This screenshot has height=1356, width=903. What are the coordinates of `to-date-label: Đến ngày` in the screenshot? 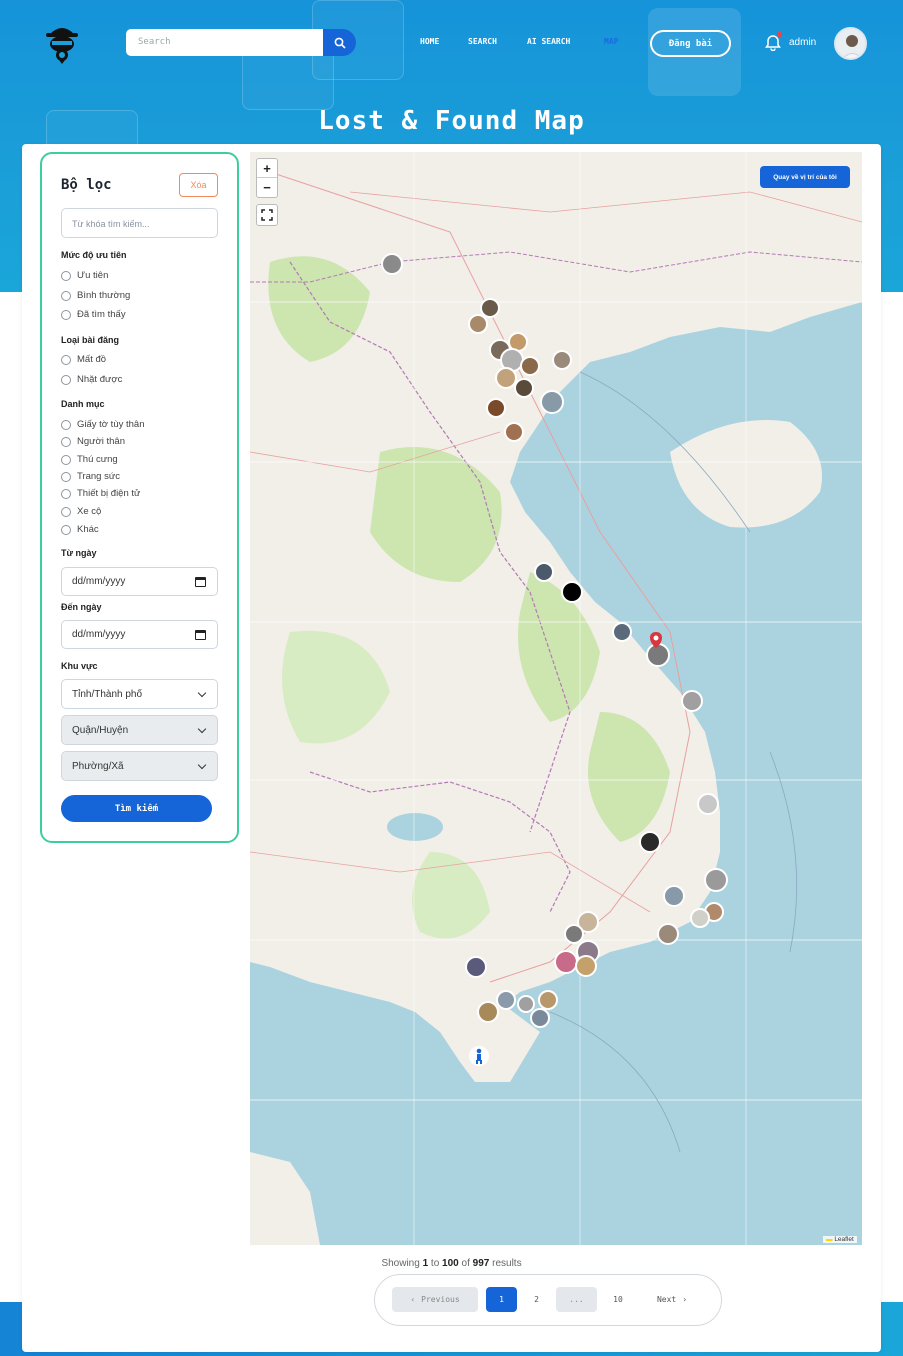 It's located at (81, 607).